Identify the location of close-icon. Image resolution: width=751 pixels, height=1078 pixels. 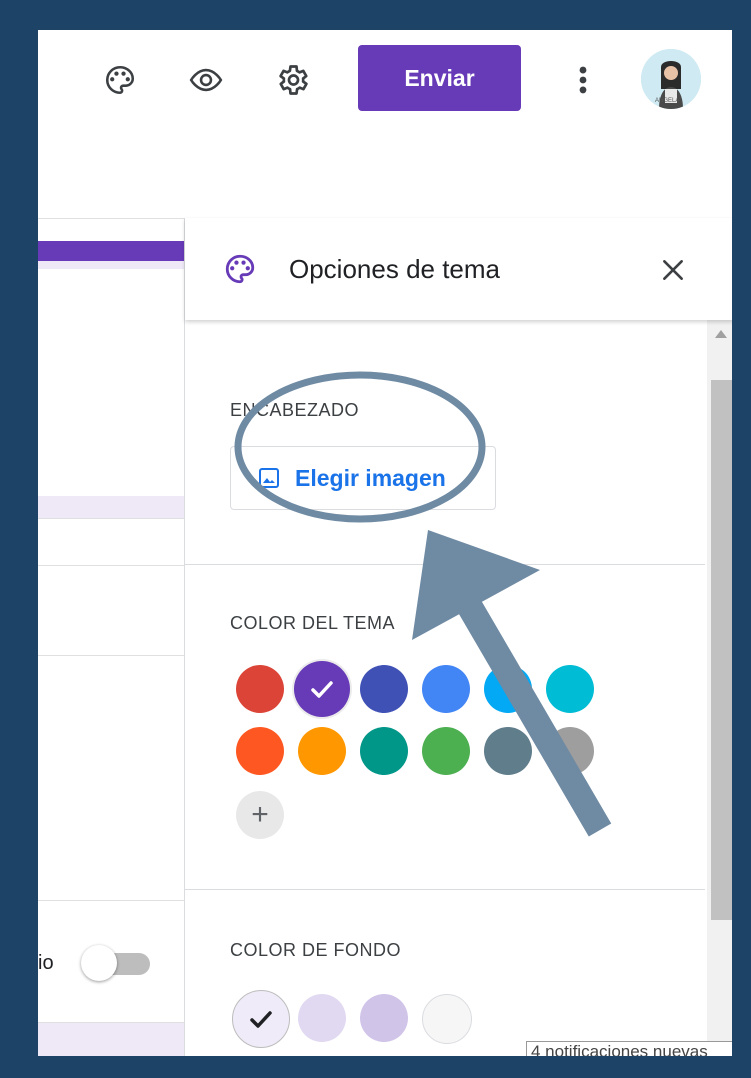
(673, 270).